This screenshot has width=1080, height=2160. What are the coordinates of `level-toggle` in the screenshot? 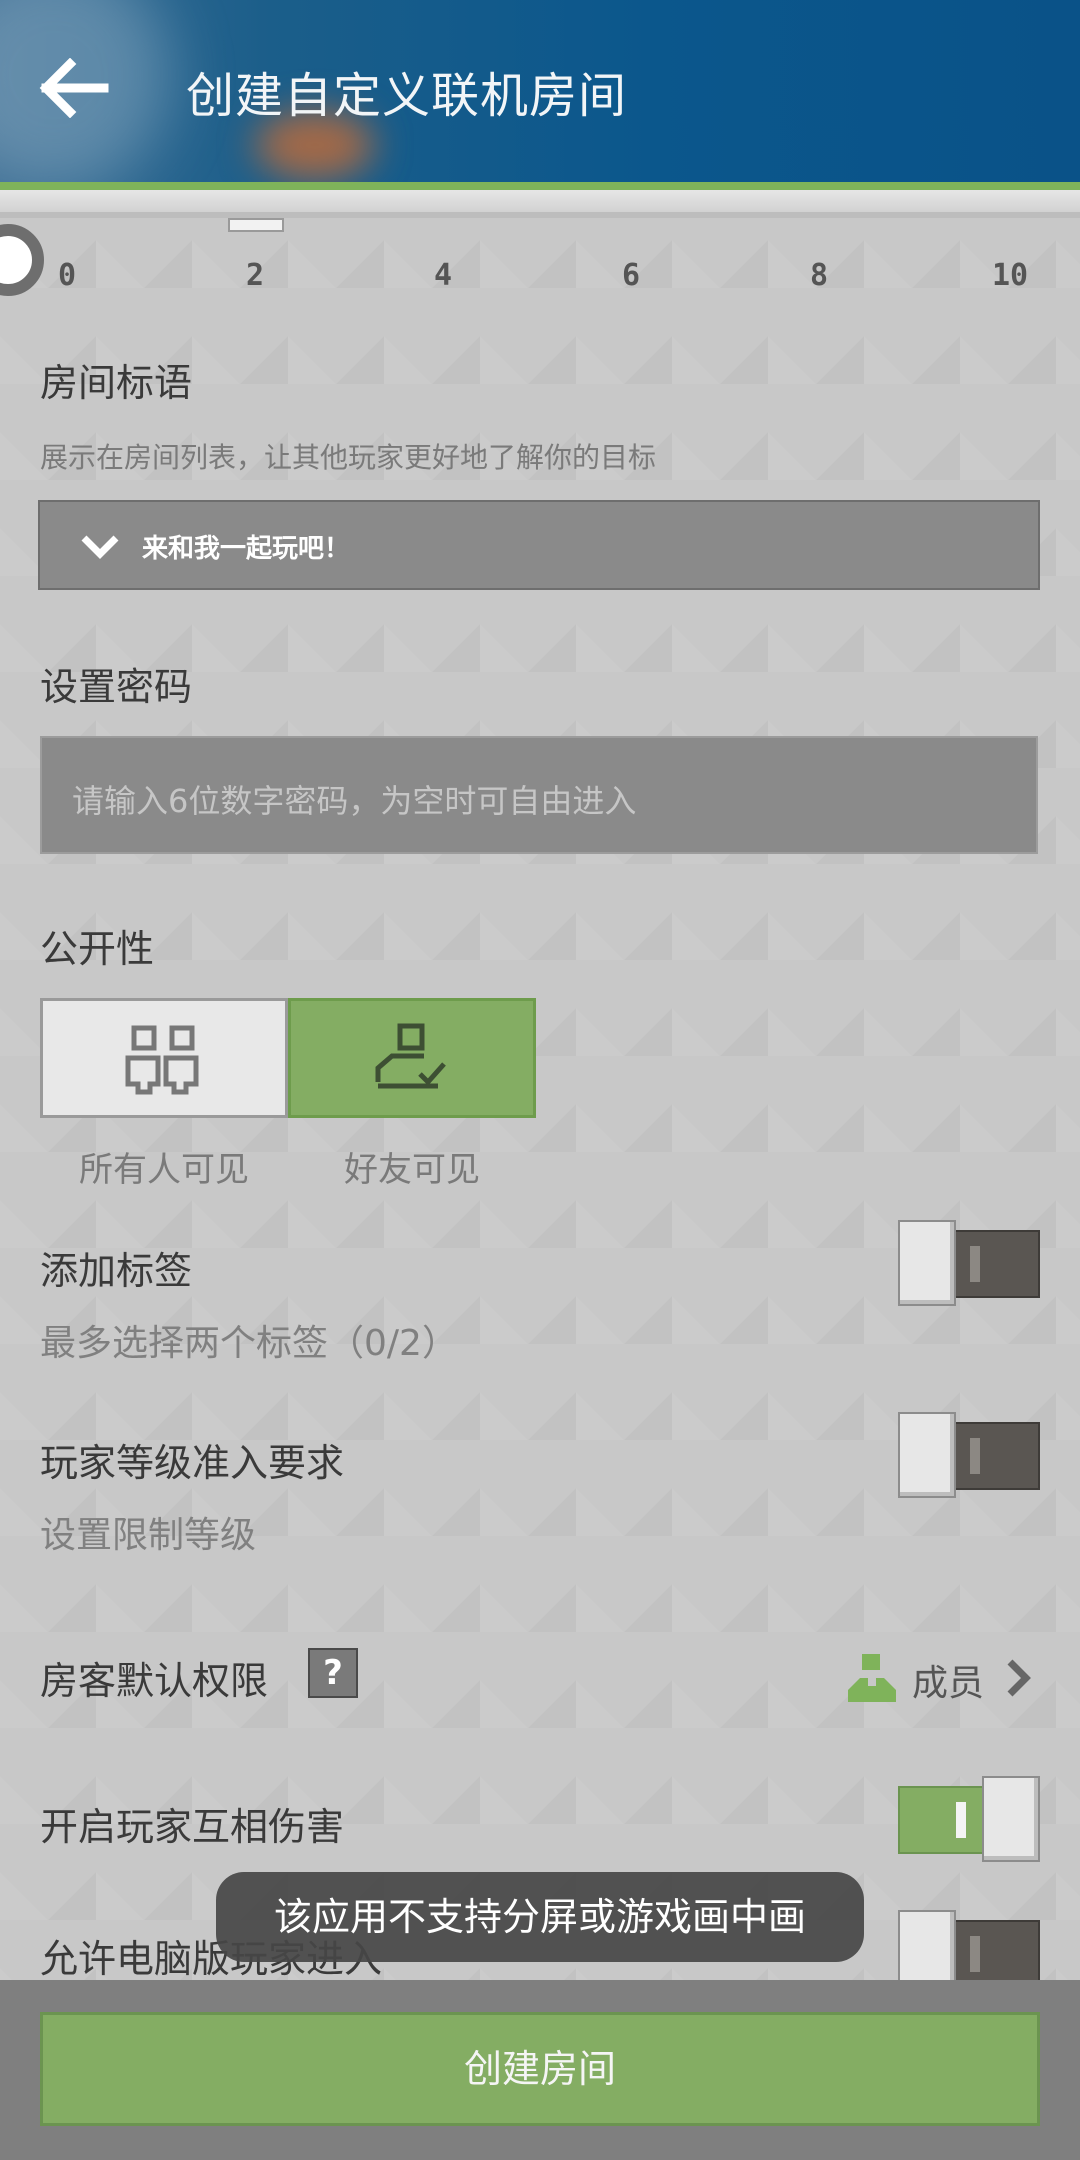 It's located at (969, 1455).